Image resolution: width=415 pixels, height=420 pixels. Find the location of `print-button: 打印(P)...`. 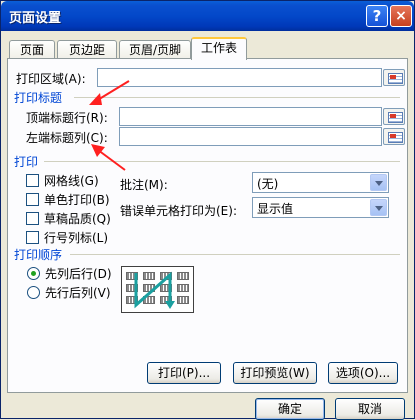

print-button: 打印(P)... is located at coordinates (184, 373).